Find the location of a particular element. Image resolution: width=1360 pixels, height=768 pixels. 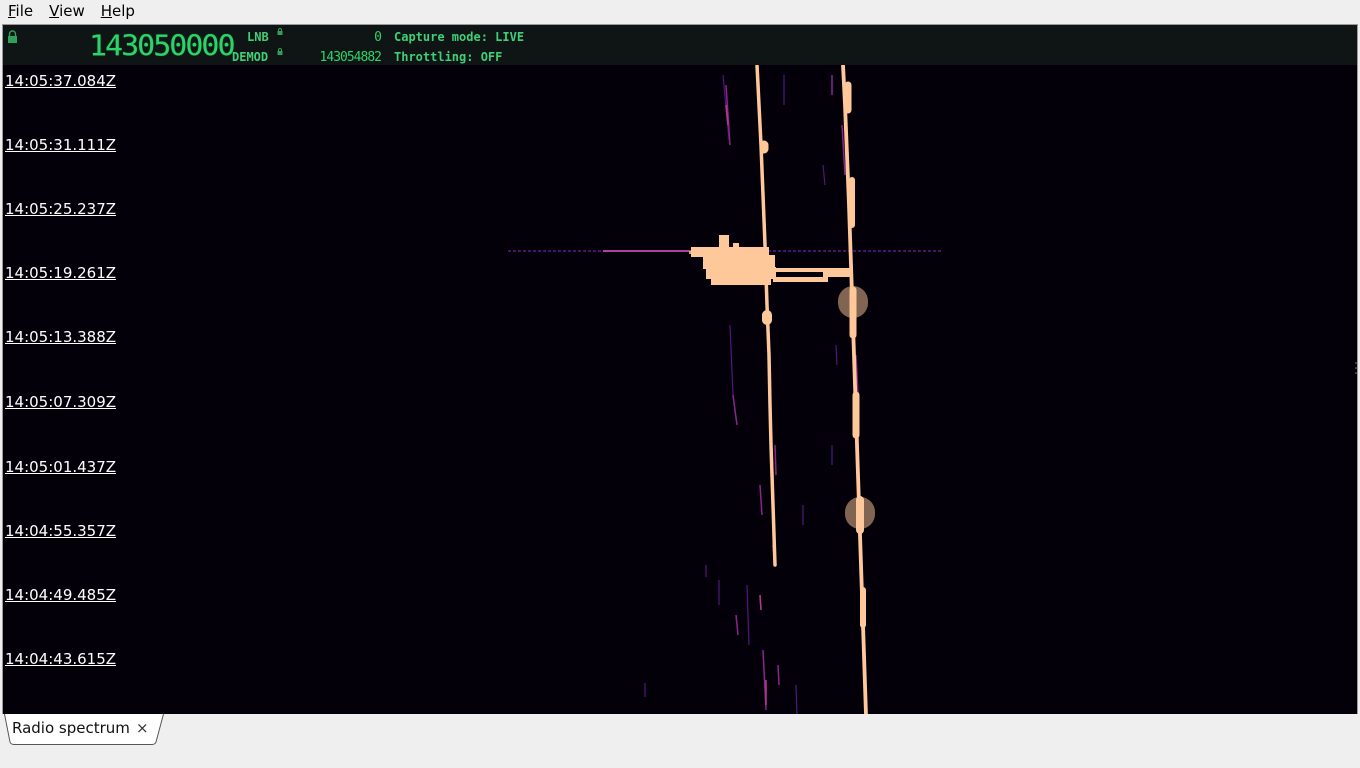

menu-bar: File View Help is located at coordinates (680, 11).